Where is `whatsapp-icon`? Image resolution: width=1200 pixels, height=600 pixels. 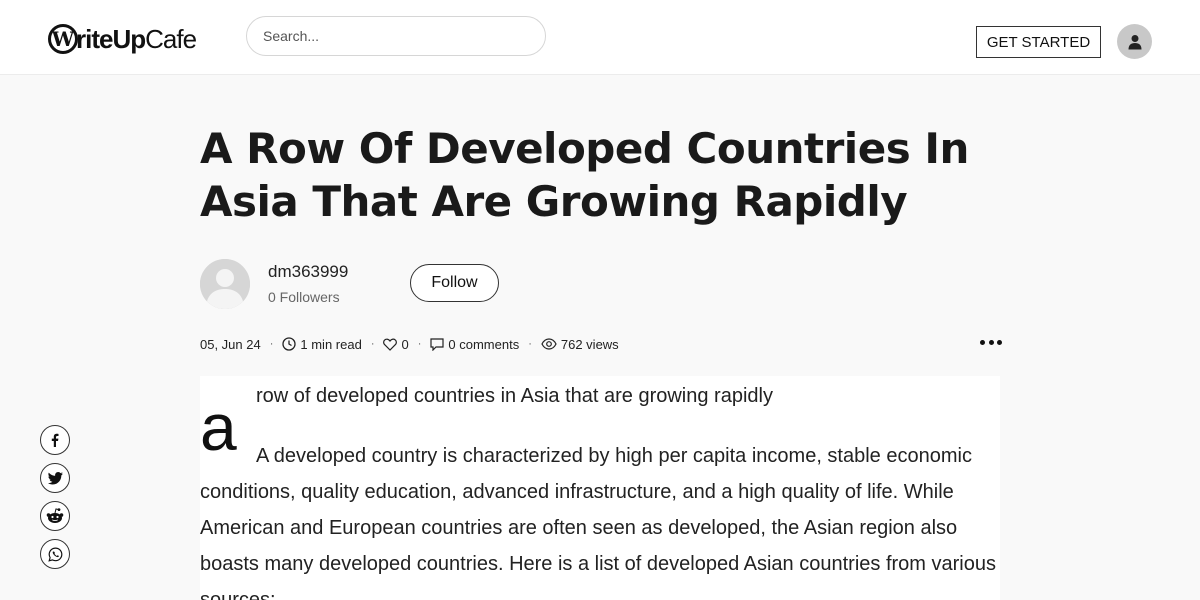
whatsapp-icon is located at coordinates (54, 554).